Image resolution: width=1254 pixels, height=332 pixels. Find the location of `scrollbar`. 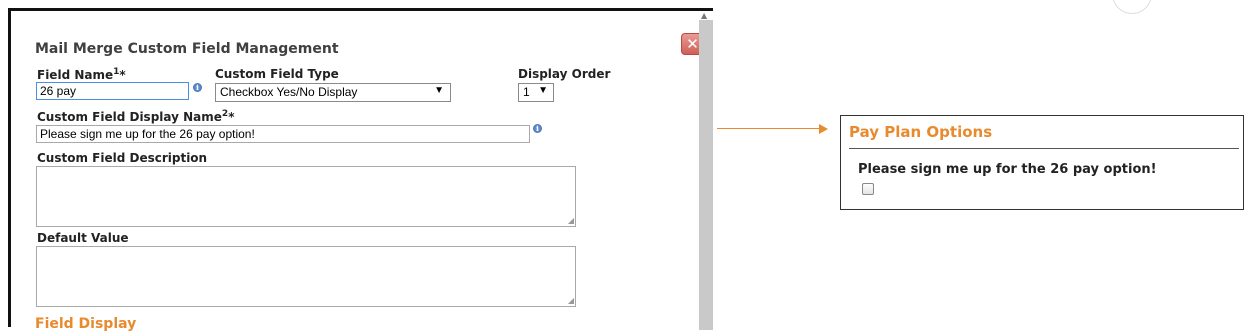

scrollbar is located at coordinates (706, 175).